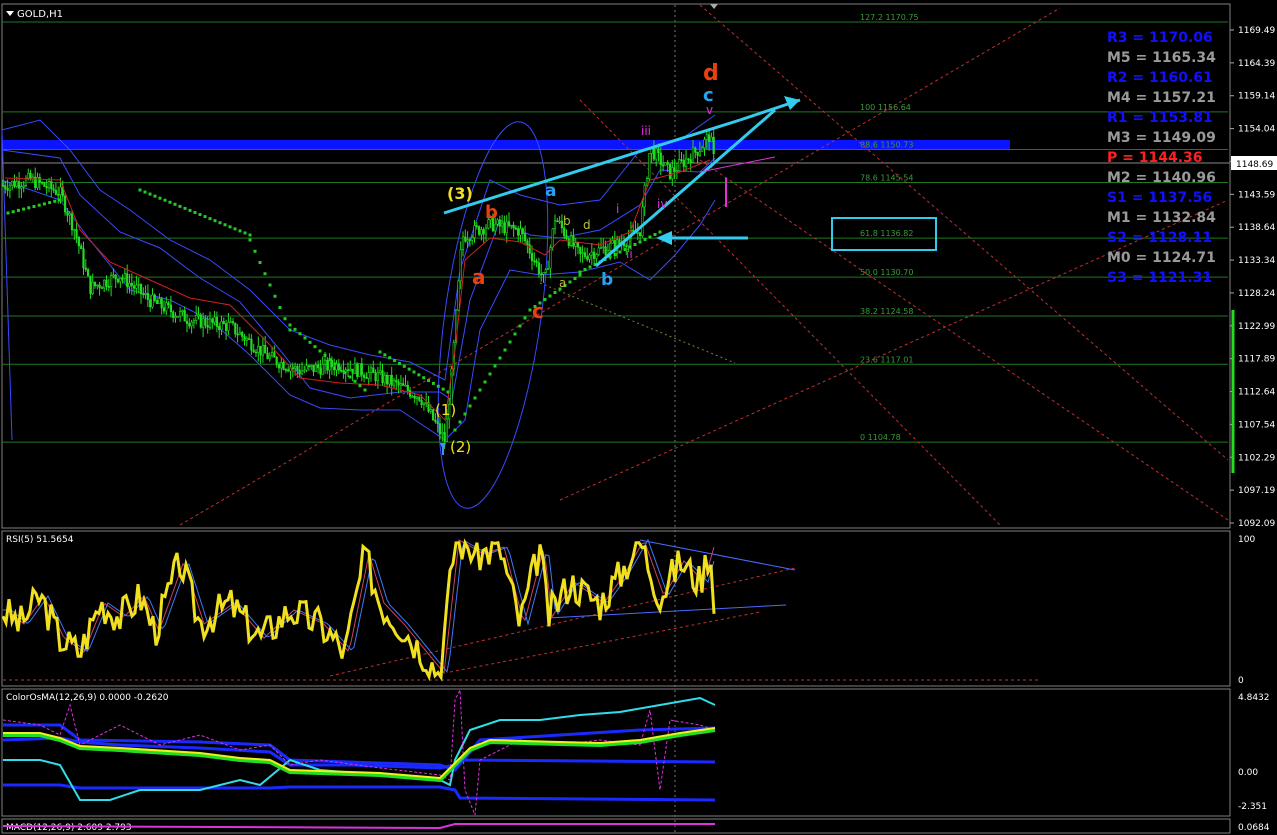 The height and width of the screenshot is (835, 1277). I want to click on wave-a-blue: a, so click(550, 191).